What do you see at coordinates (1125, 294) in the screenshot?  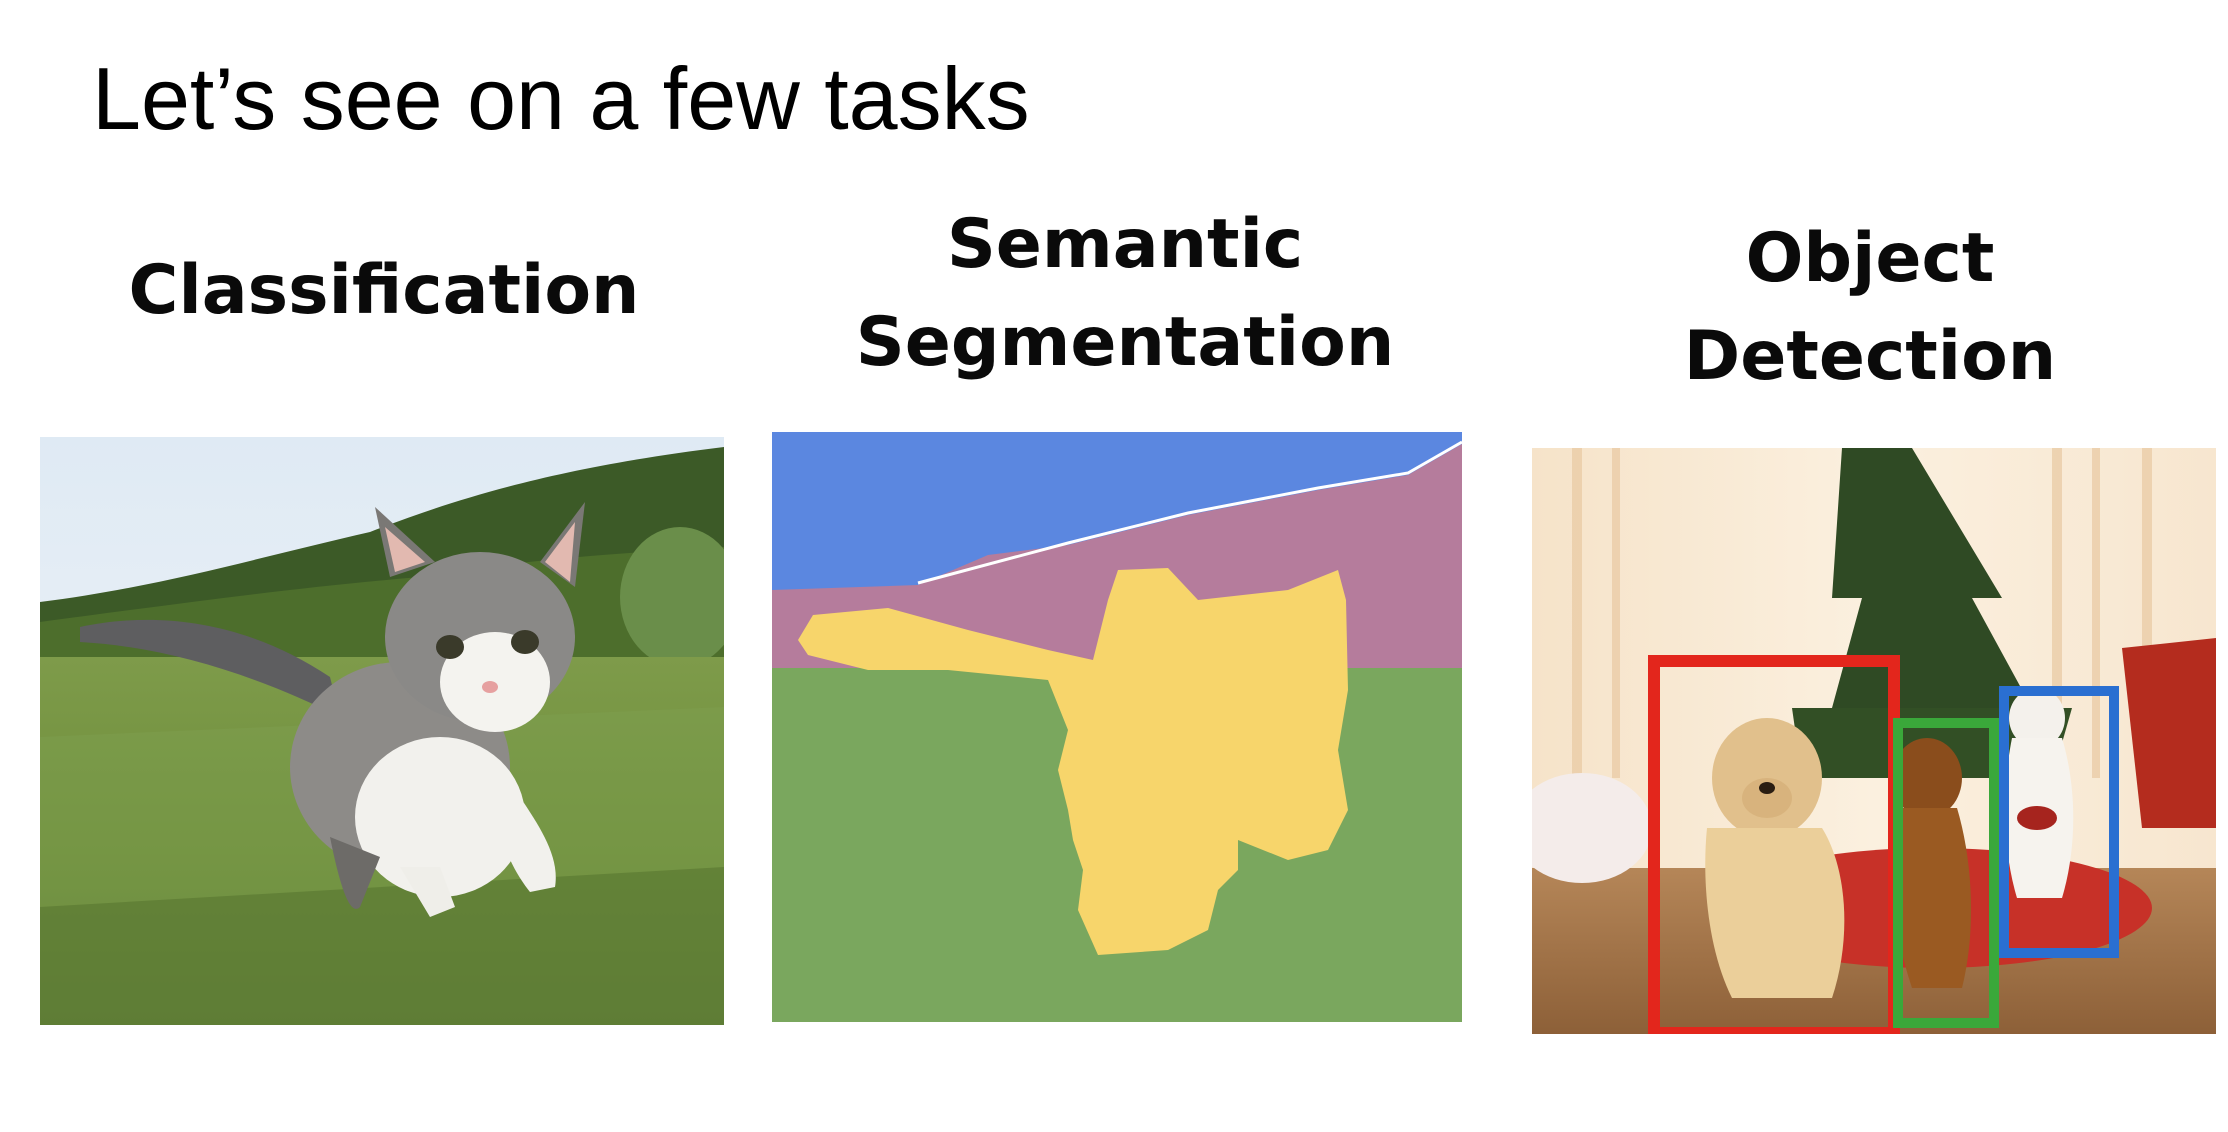 I see `semantic-segmentation-label: Semantic Segmentation` at bounding box center [1125, 294].